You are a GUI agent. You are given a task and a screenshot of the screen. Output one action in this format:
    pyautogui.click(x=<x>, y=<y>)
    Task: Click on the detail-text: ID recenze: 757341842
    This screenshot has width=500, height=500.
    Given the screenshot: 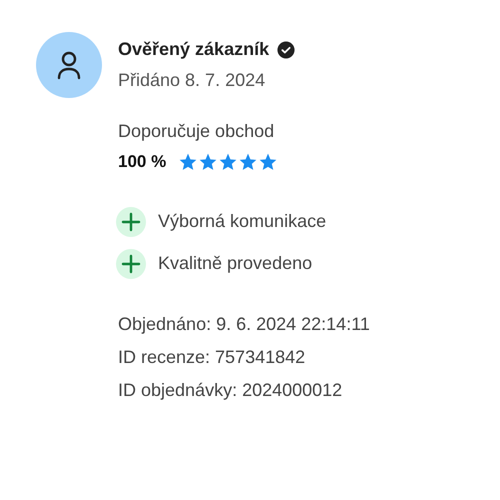 What is the action you would take?
    pyautogui.click(x=212, y=357)
    